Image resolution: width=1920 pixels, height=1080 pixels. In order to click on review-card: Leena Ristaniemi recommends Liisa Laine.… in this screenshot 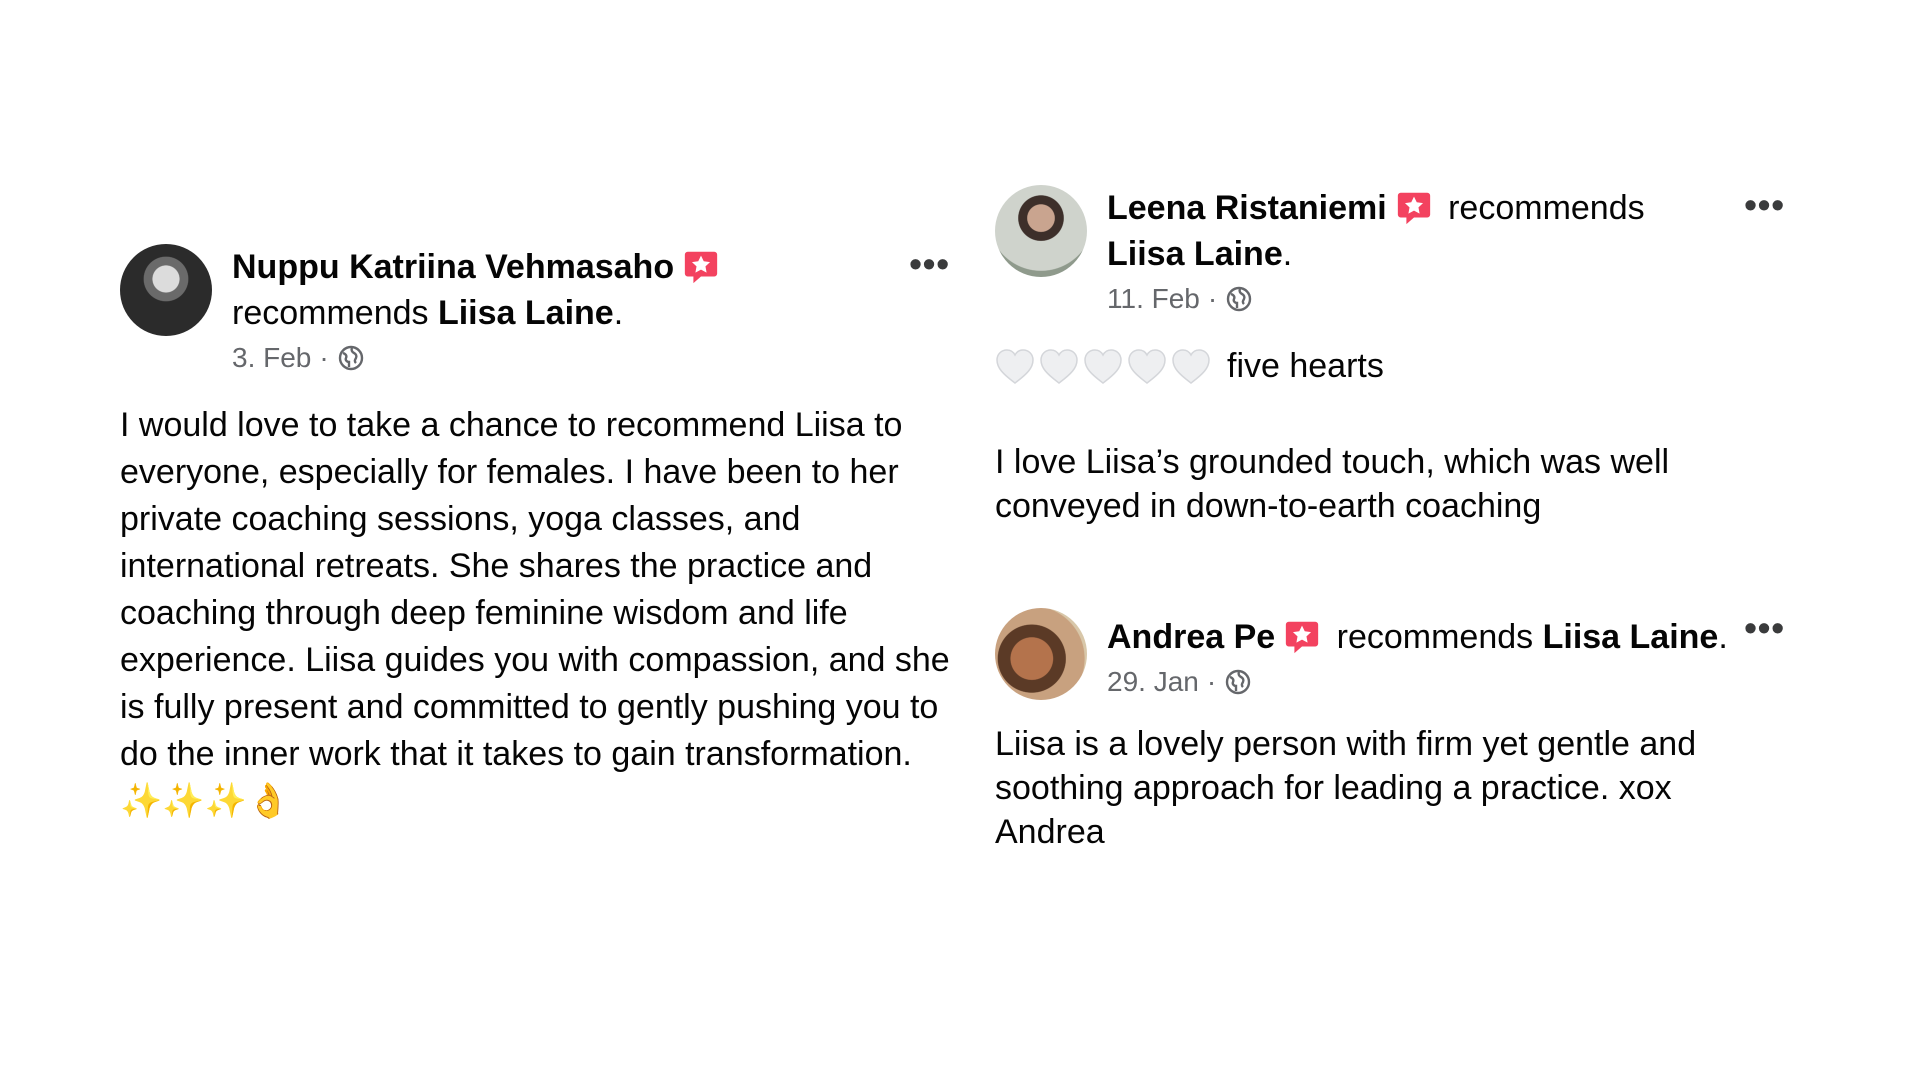, I will do `click(1390, 356)`.